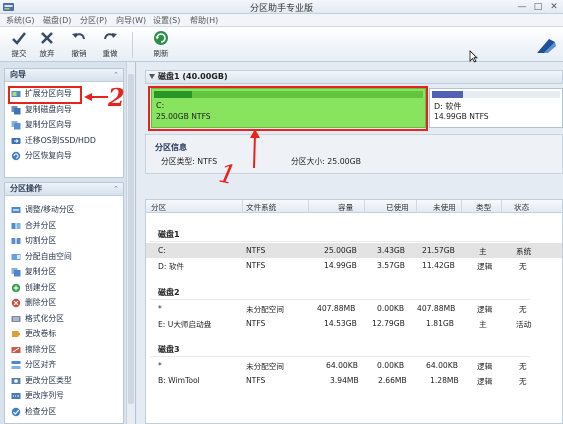  I want to click on sidebar-item-resize-move: 调整/移动分区, so click(64, 210).